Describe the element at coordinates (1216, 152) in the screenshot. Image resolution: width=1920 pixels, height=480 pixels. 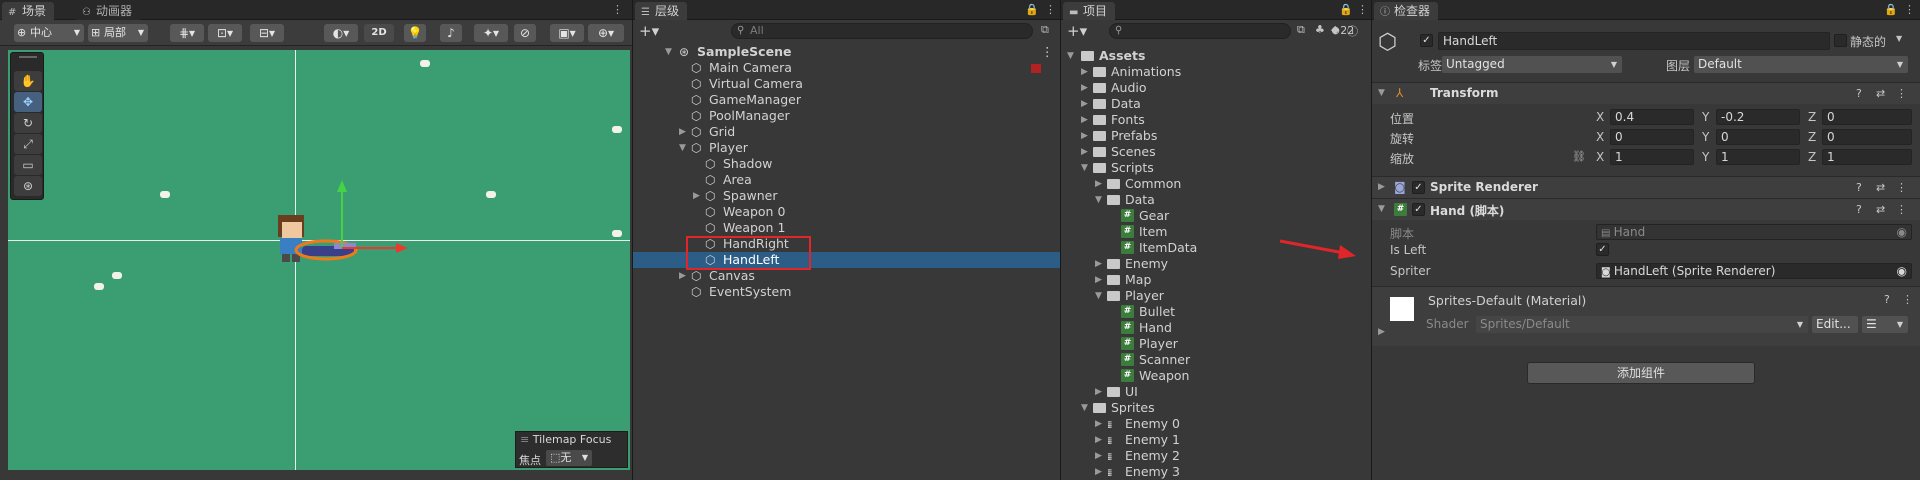
I see `project-item: ▶ Scenes` at that location.